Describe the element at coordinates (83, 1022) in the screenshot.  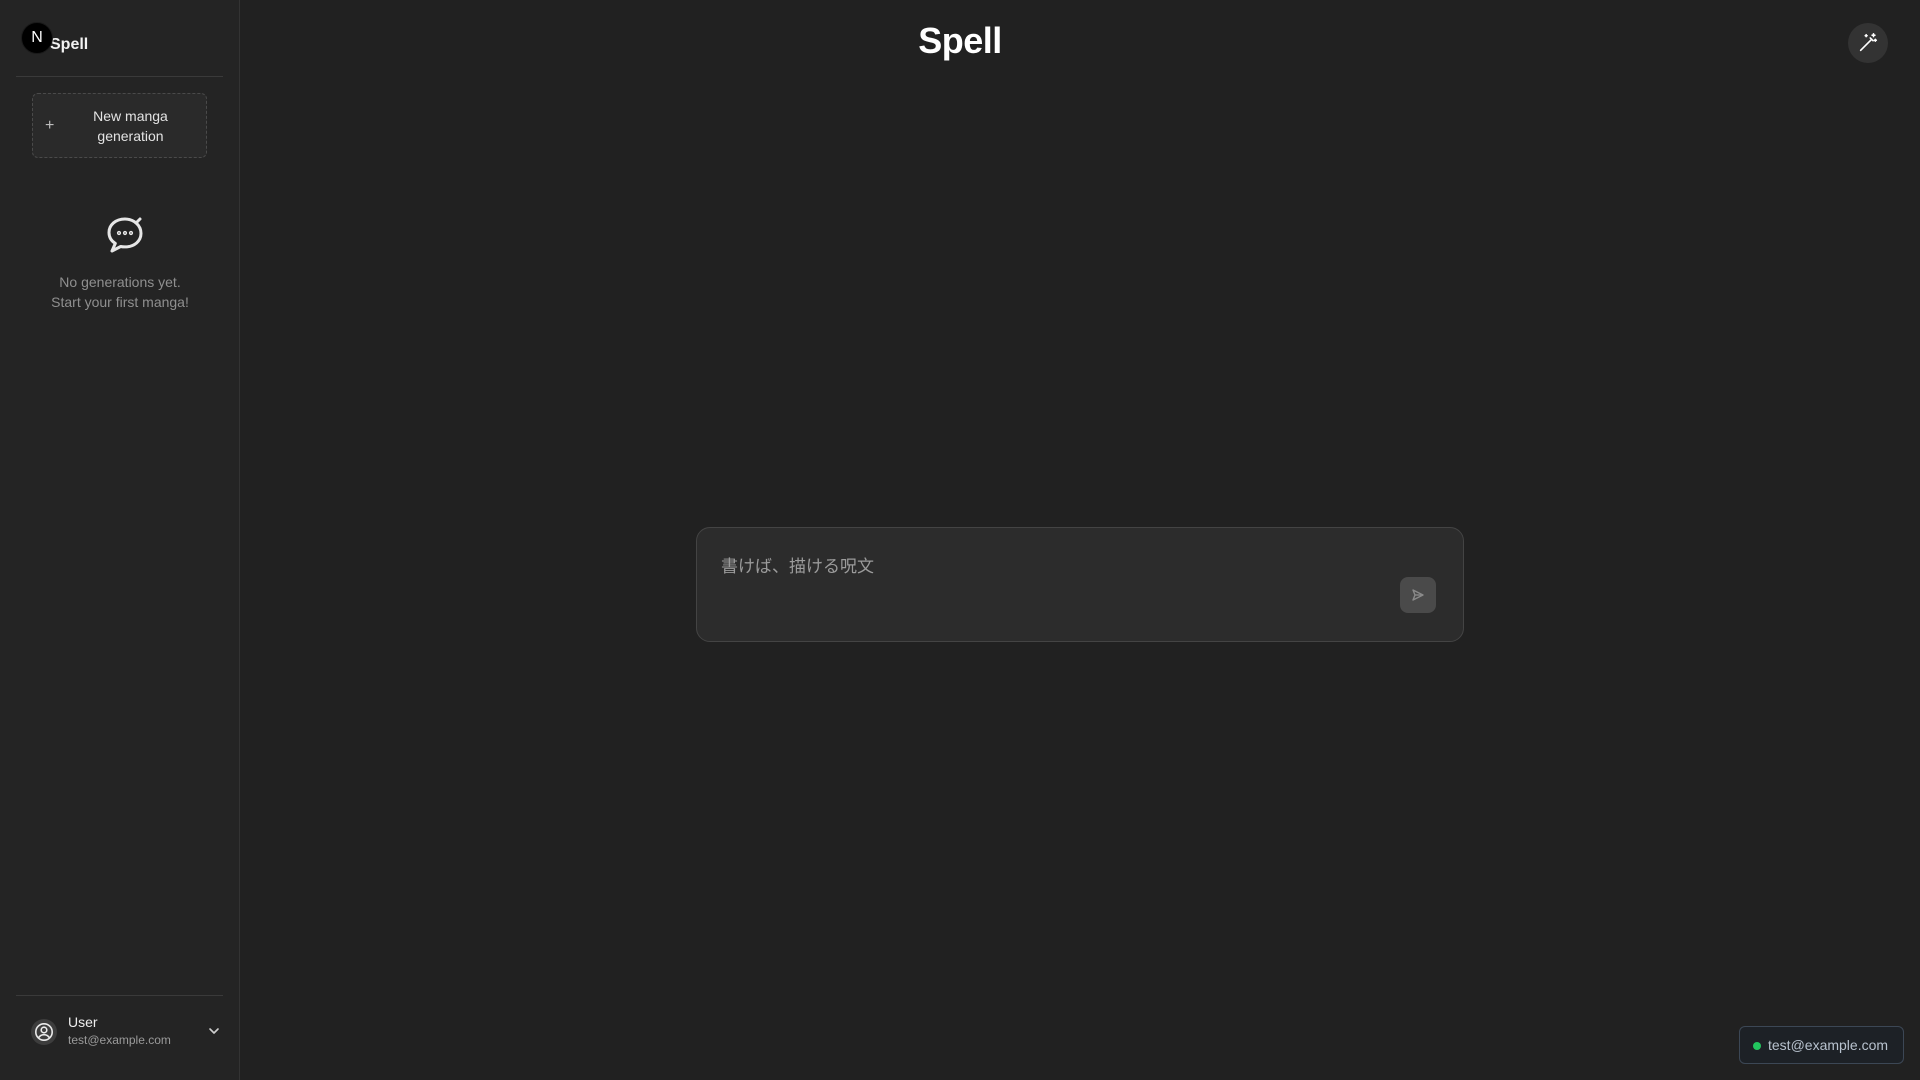
I see `user-name: User` at that location.